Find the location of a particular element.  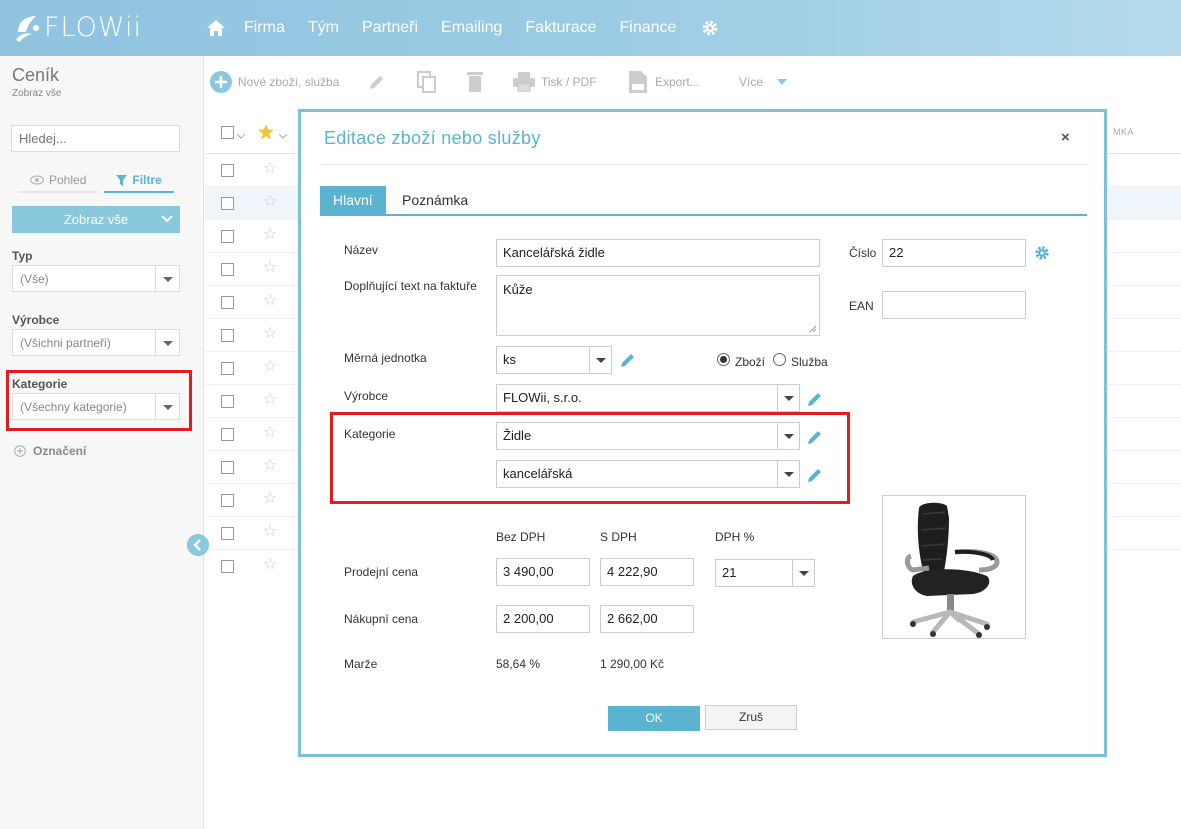

prodejni-s-dph-input: 4 222,90 is located at coordinates (647, 572).